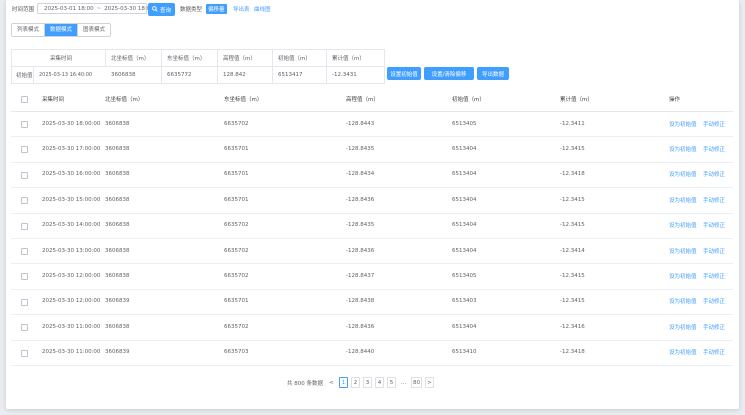 Image resolution: width=745 pixels, height=415 pixels. Describe the element at coordinates (161, 9) in the screenshot. I see `query-button: 查询` at that location.